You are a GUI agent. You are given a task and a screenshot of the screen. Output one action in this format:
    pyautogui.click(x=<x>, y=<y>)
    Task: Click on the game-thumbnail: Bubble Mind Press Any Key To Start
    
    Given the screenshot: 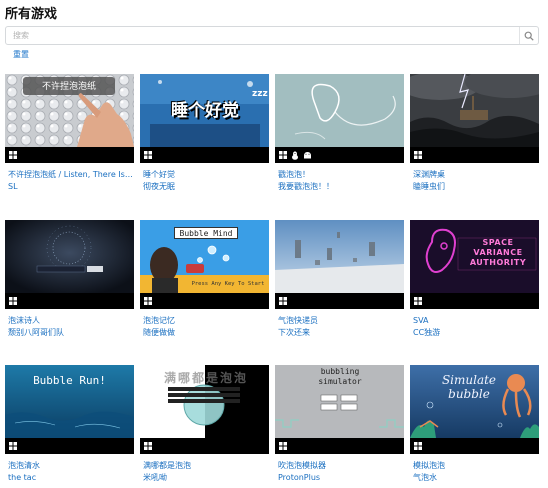 What is the action you would take?
    pyautogui.click(x=204, y=256)
    